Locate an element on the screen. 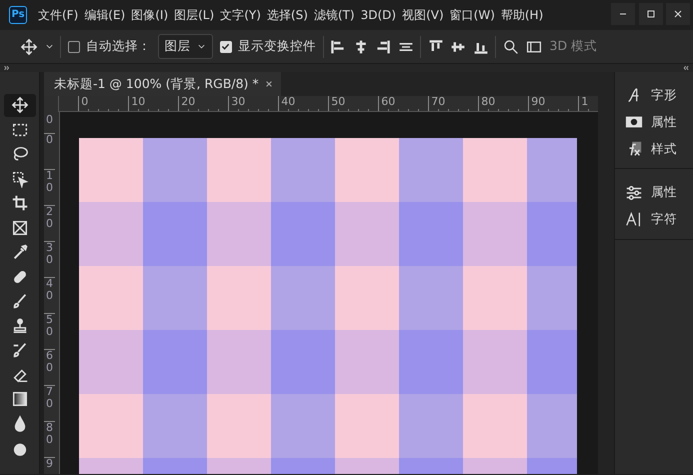 The width and height of the screenshot is (693, 475). ruler-label: 30 is located at coordinates (49, 259).